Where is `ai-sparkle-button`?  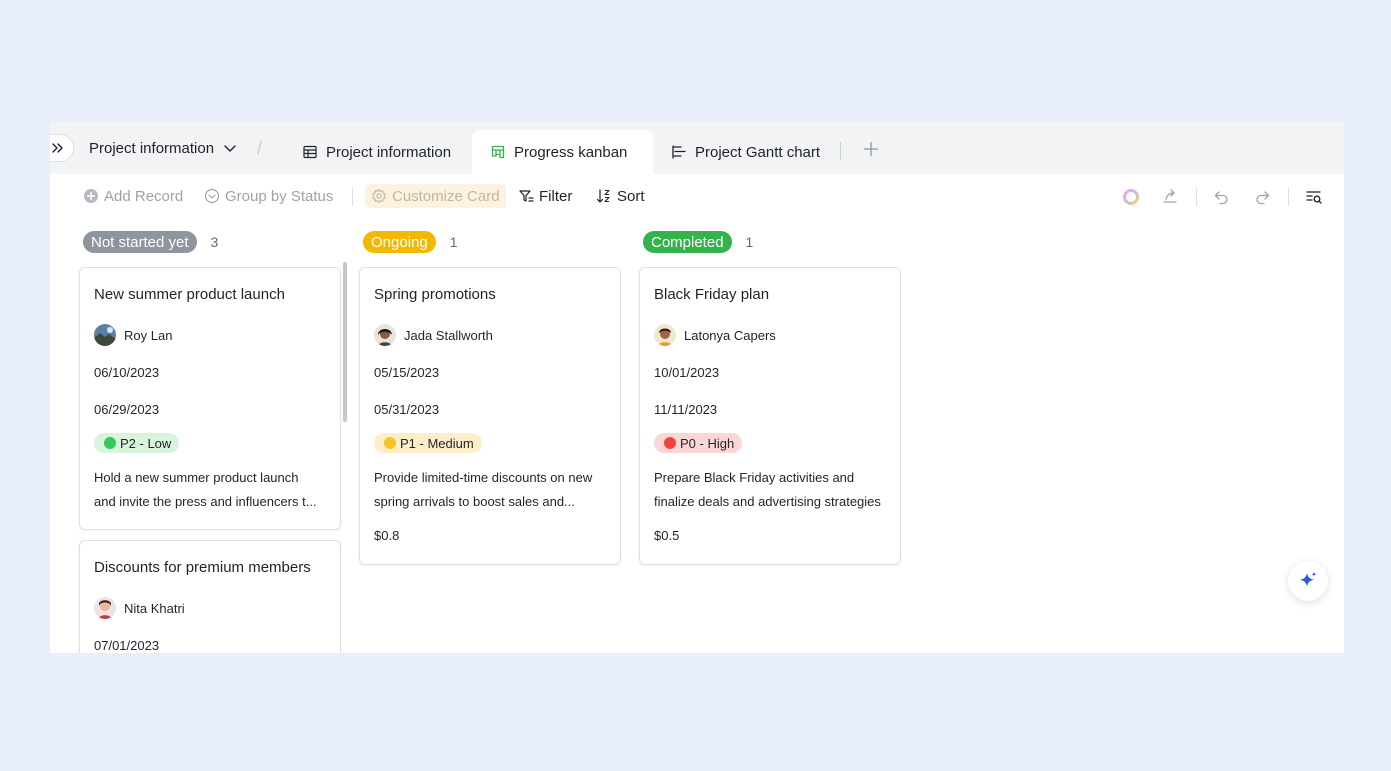 ai-sparkle-button is located at coordinates (1308, 581).